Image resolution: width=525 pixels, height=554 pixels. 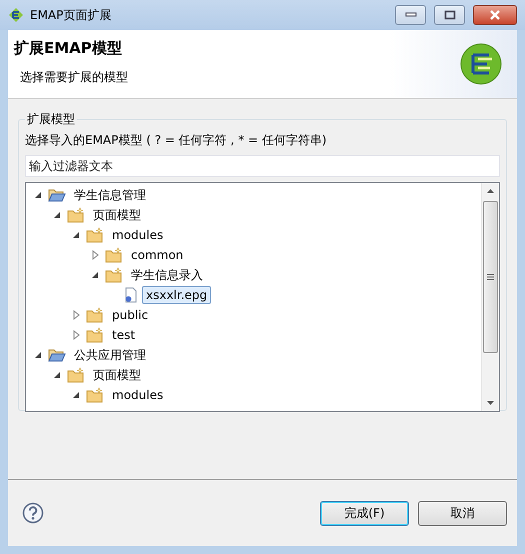 I want to click on close-button, so click(x=495, y=15).